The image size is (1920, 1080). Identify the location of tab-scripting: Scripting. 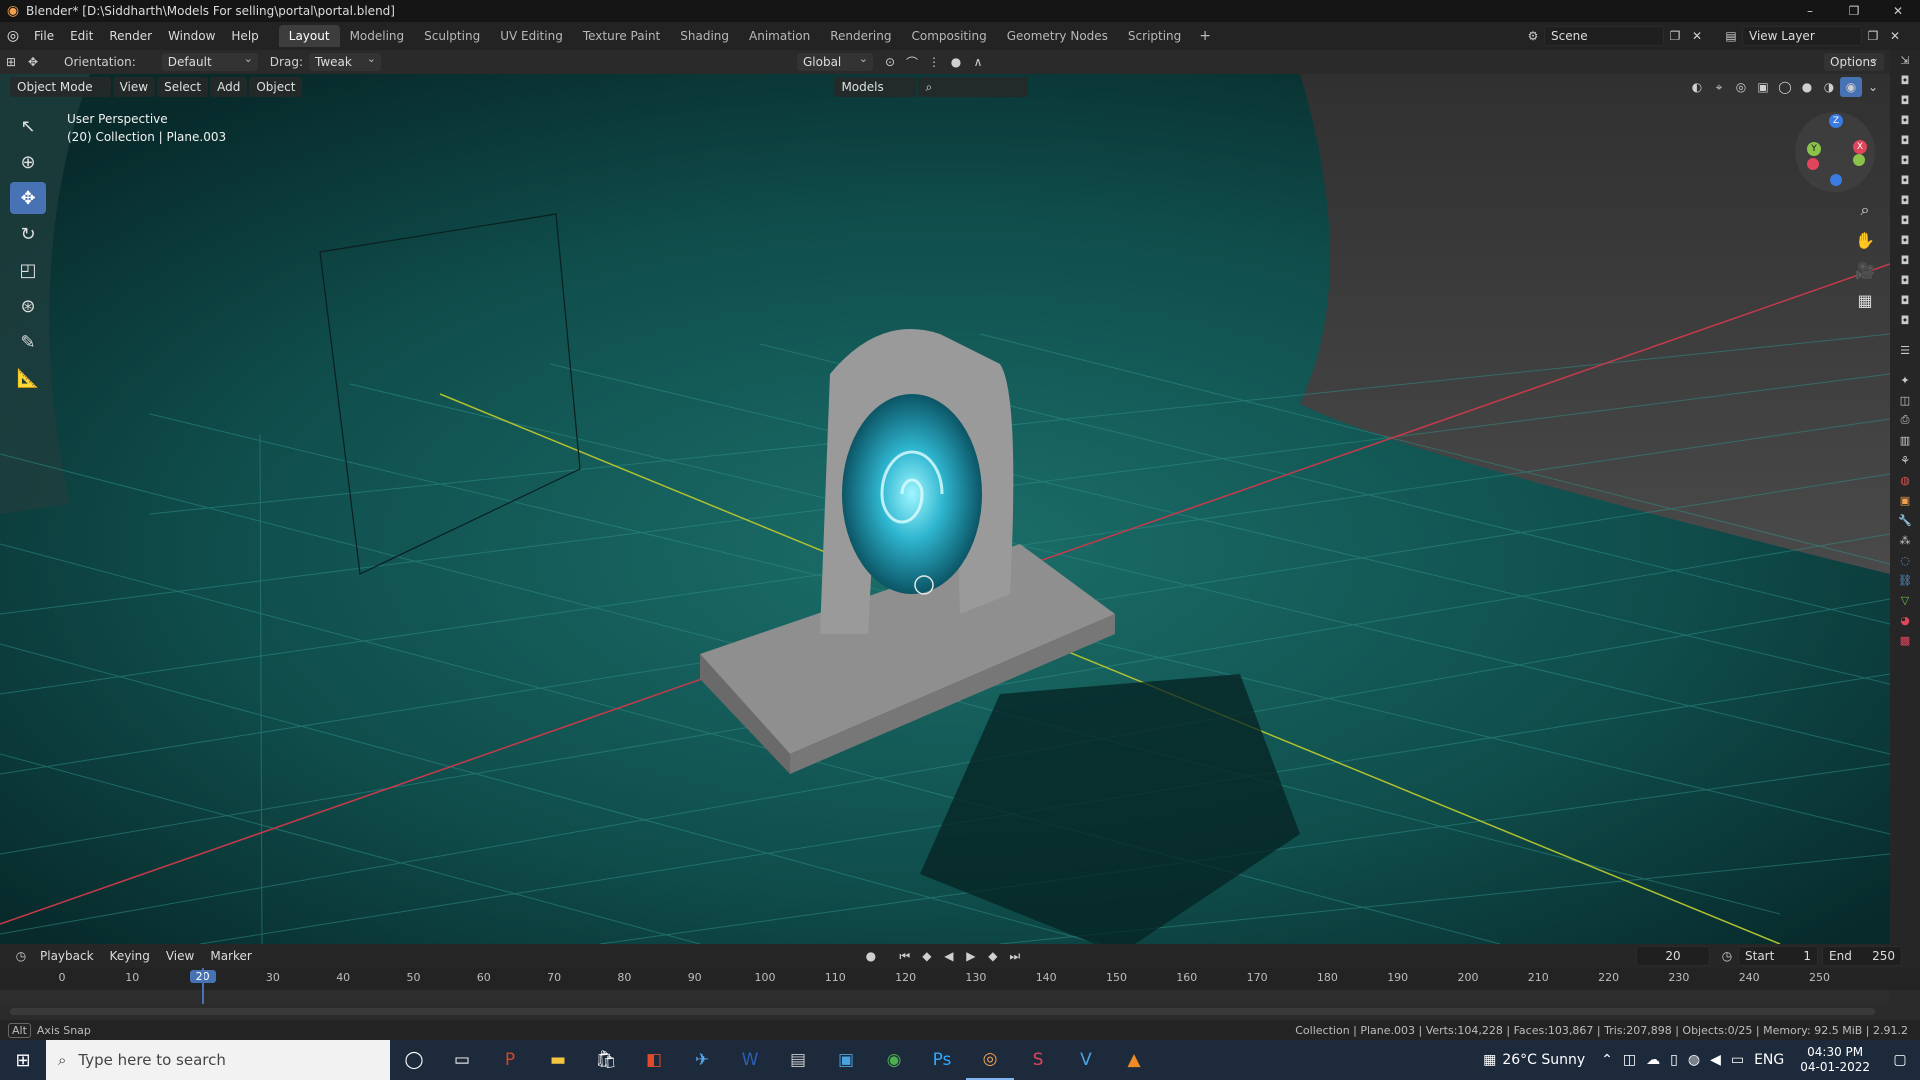
(1154, 36).